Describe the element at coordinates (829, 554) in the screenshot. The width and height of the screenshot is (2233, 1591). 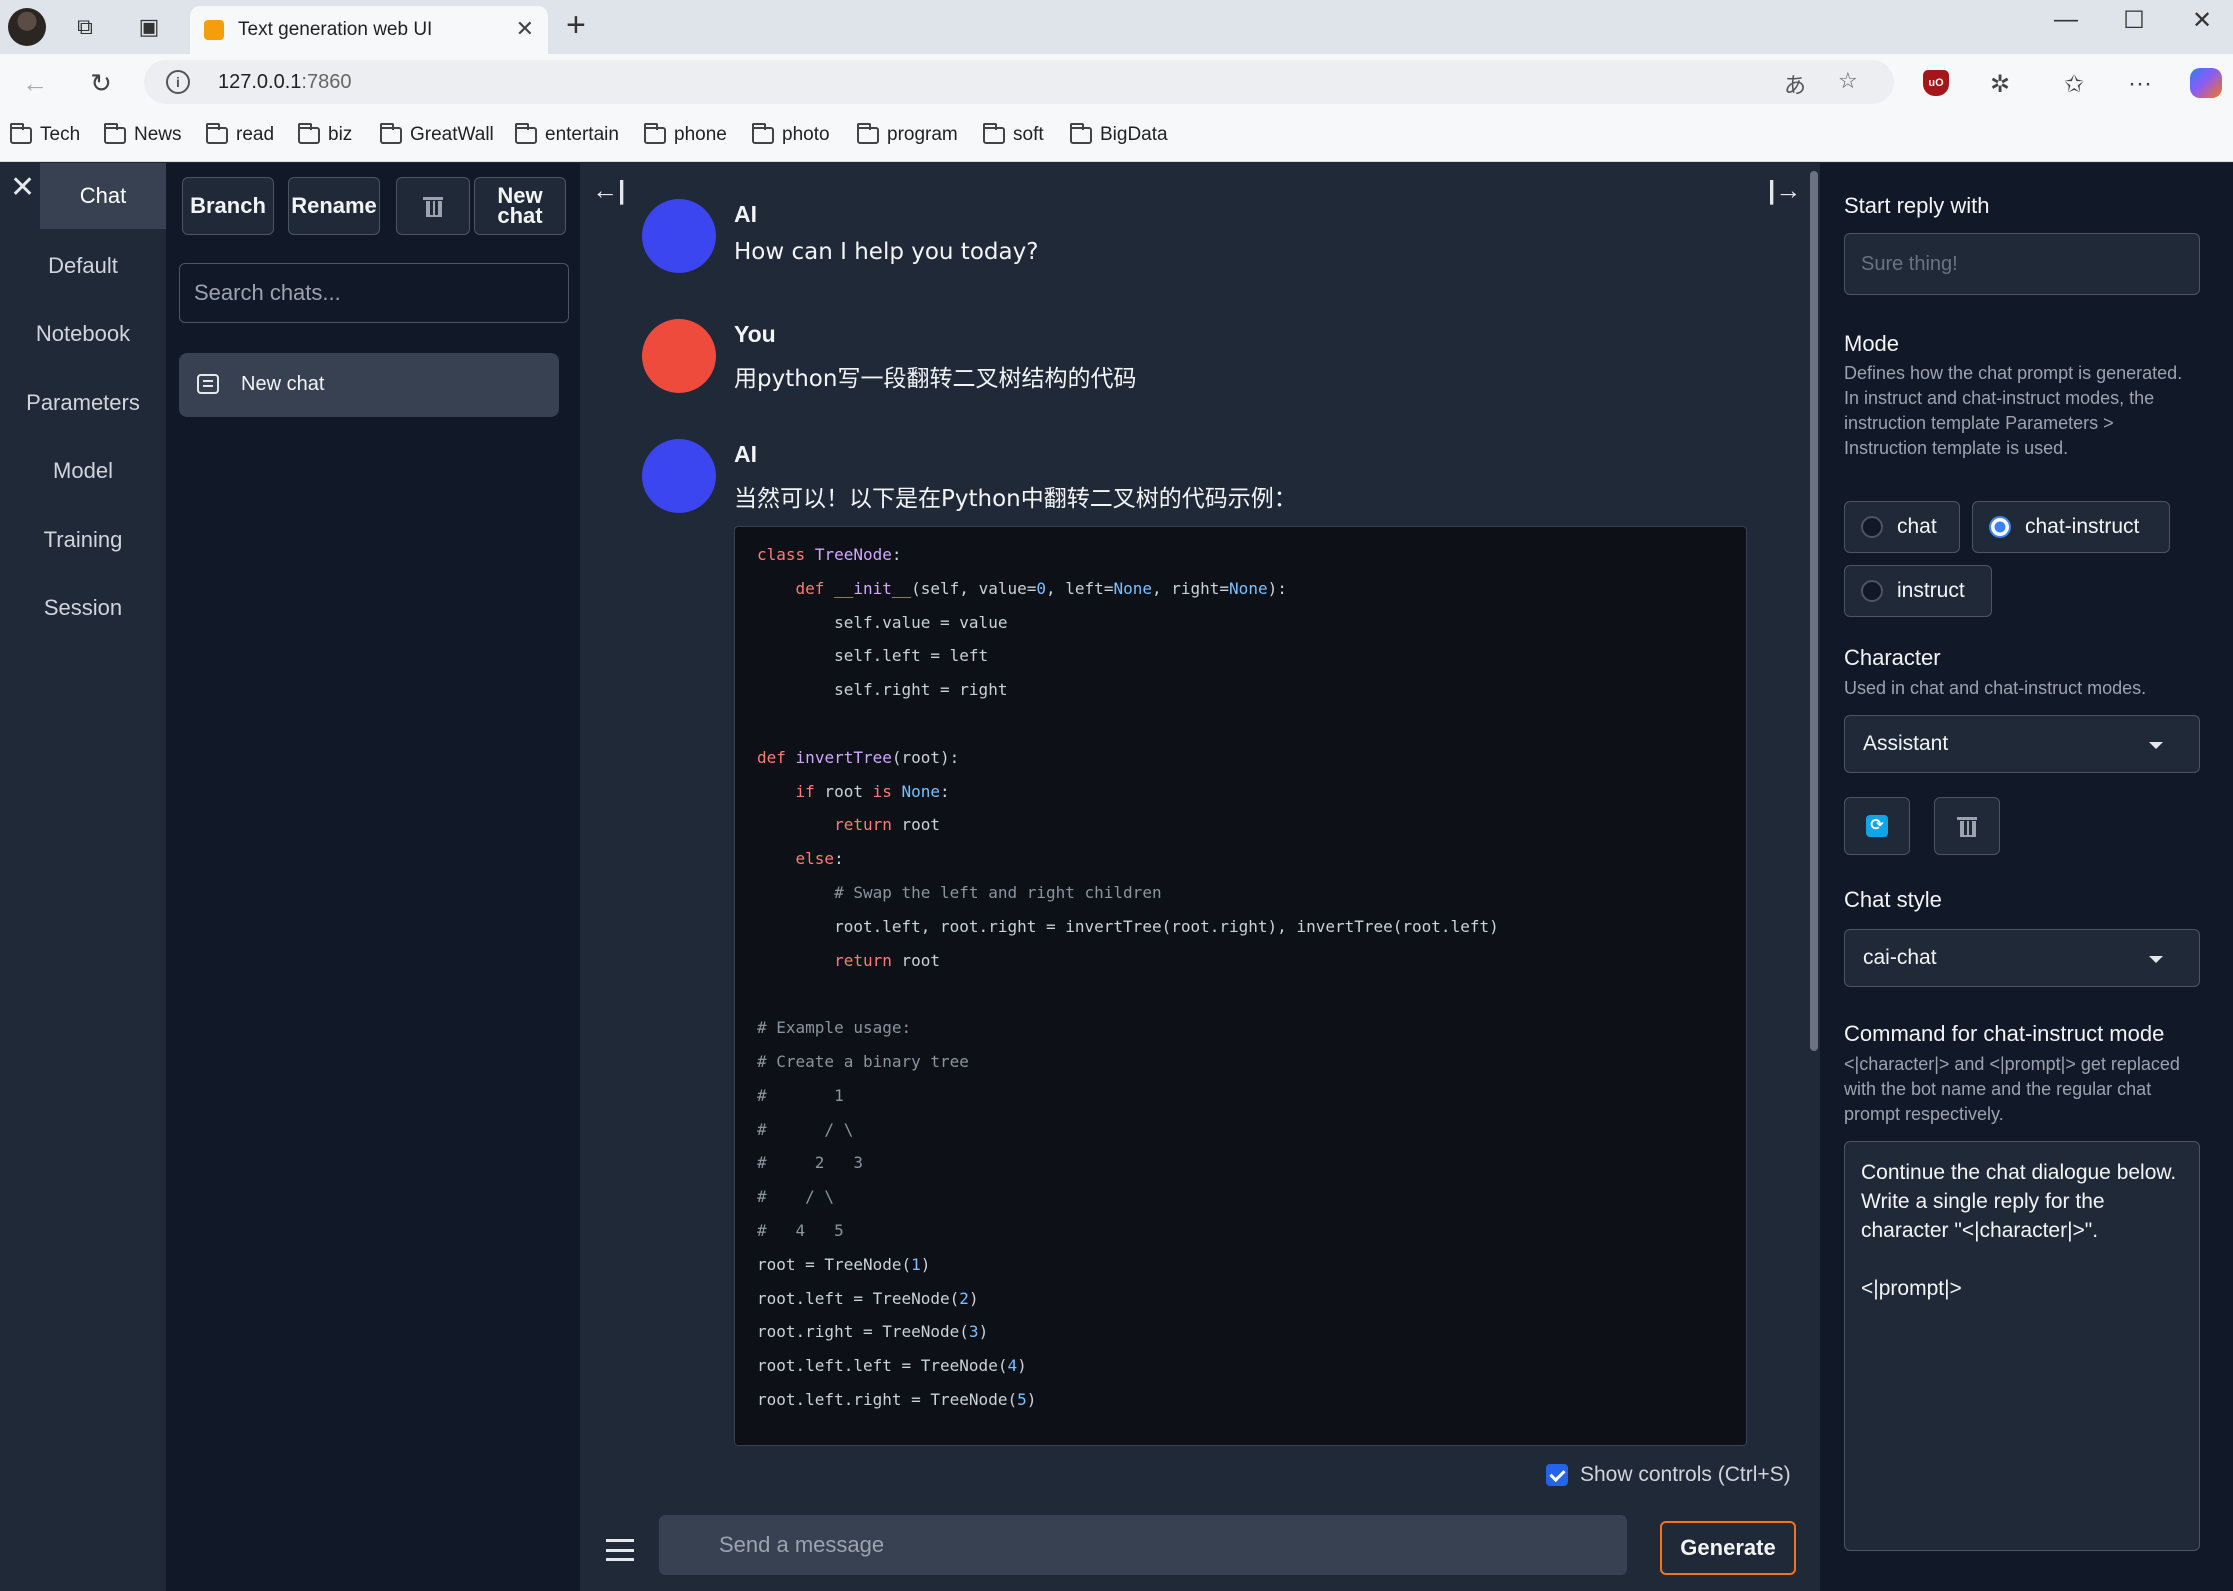
I see `code-line: class TreeNode:` at that location.